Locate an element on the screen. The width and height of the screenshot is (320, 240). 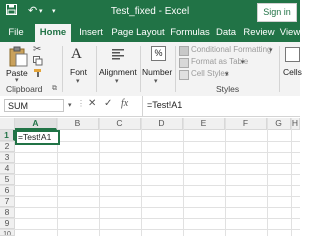
number-dropdown-icon: ▾ is located at coordinates (156, 81).